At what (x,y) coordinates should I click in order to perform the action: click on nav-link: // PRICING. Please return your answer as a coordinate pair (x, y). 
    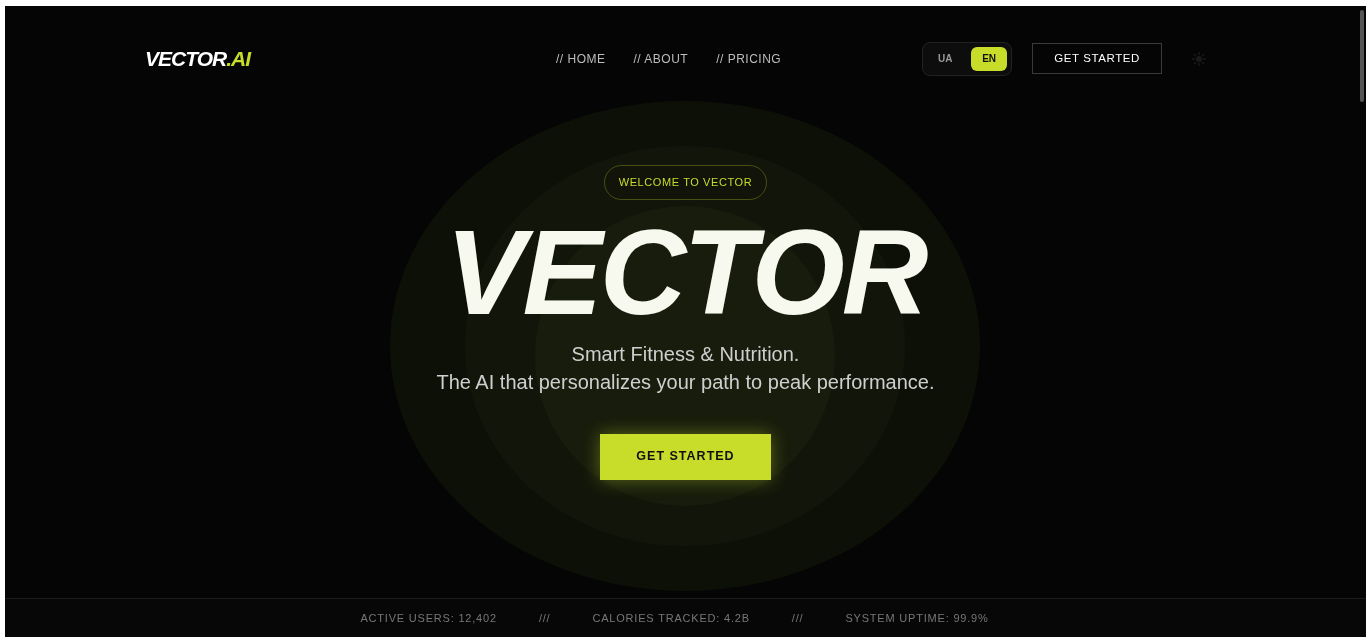
    Looking at the image, I should click on (749, 58).